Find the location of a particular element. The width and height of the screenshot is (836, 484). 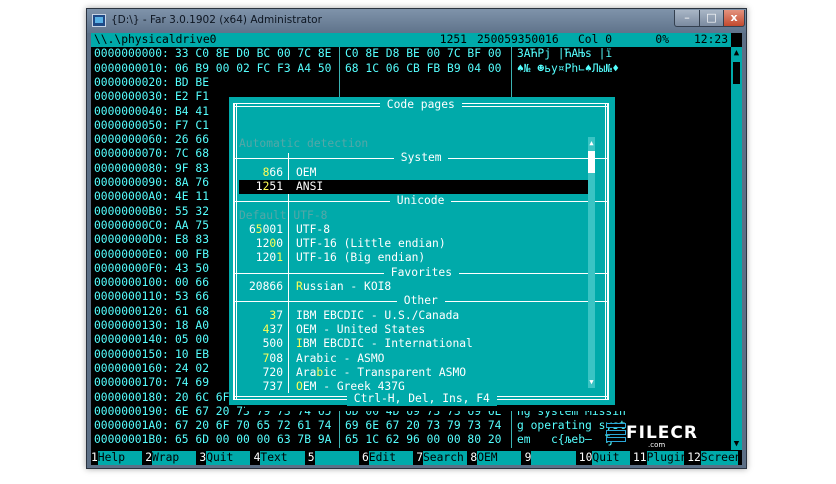

viewer-path: \\.\physicaldrive0 is located at coordinates (155, 39).